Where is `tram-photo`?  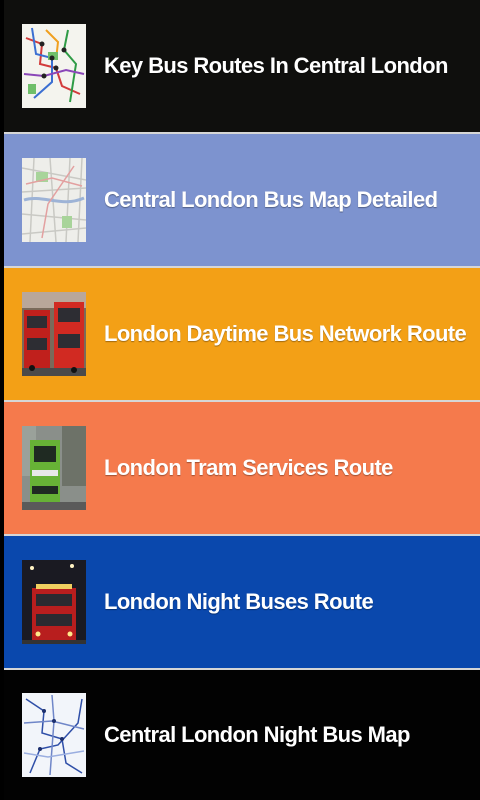
tram-photo is located at coordinates (54, 468).